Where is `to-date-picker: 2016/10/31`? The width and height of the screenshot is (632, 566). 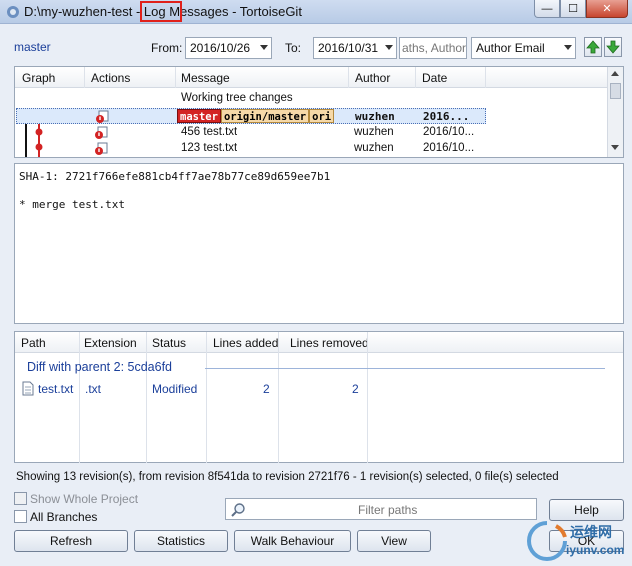
to-date-picker: 2016/10/31 is located at coordinates (355, 48).